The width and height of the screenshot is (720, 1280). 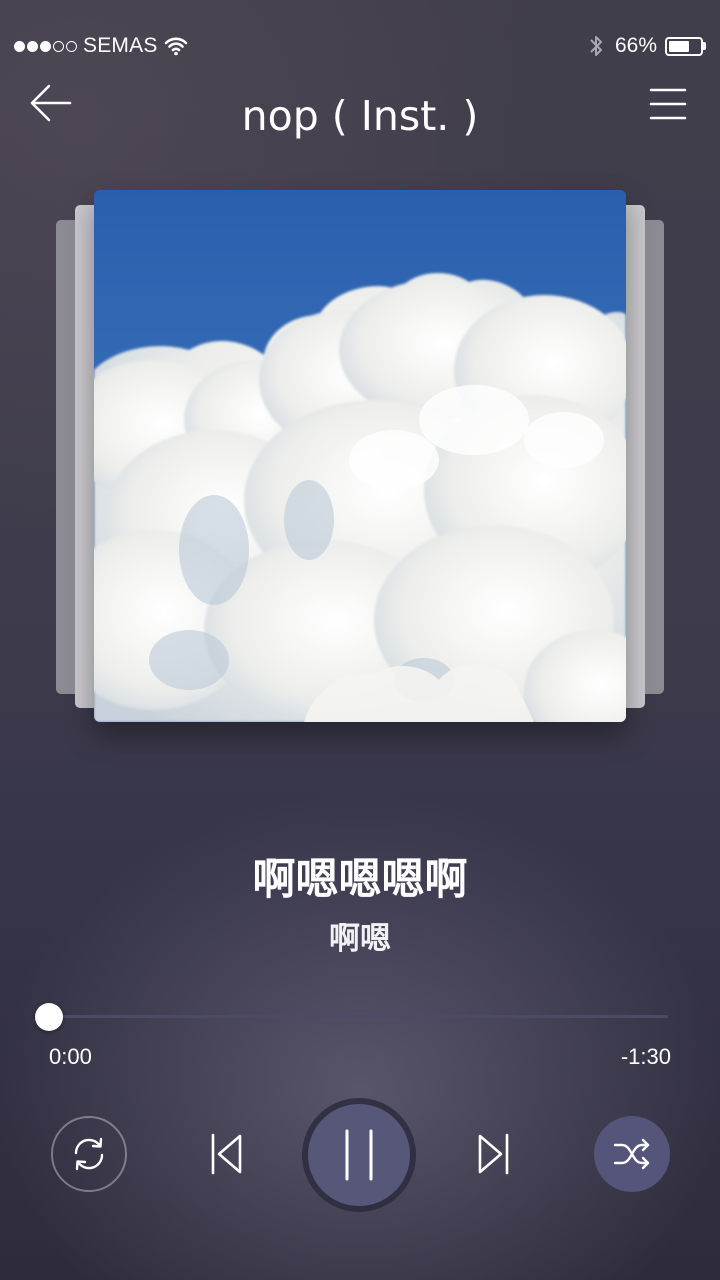 I want to click on song-artist: 啊嗯, so click(x=360, y=939).